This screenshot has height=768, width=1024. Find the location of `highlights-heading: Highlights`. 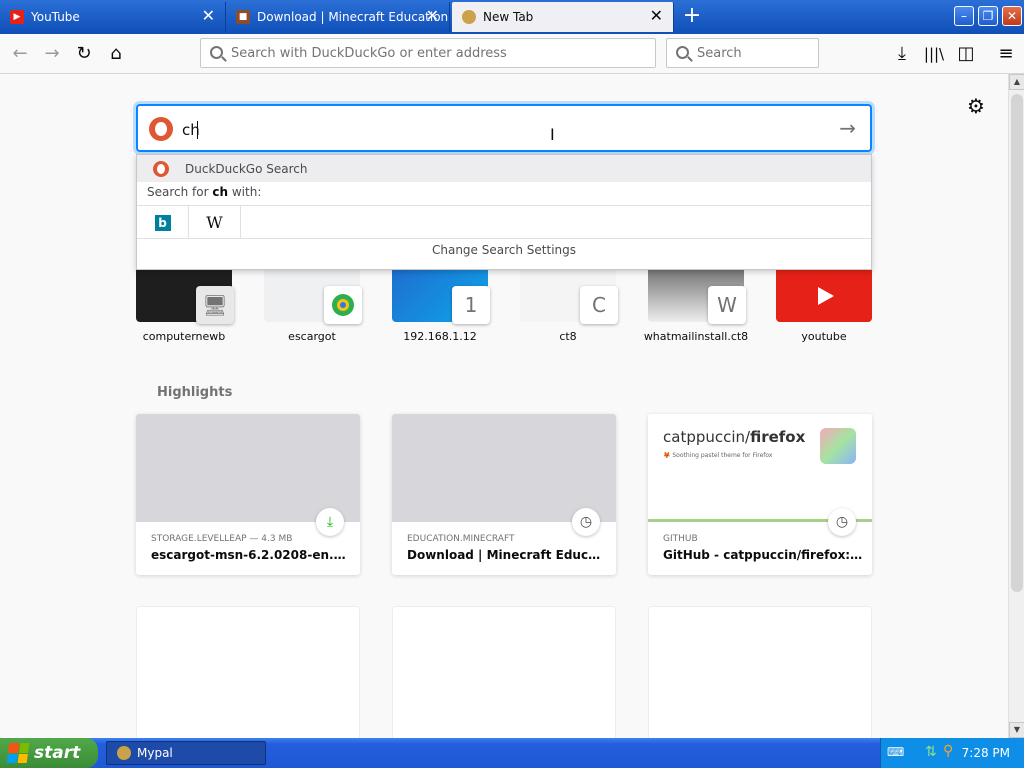

highlights-heading: Highlights is located at coordinates (195, 392).